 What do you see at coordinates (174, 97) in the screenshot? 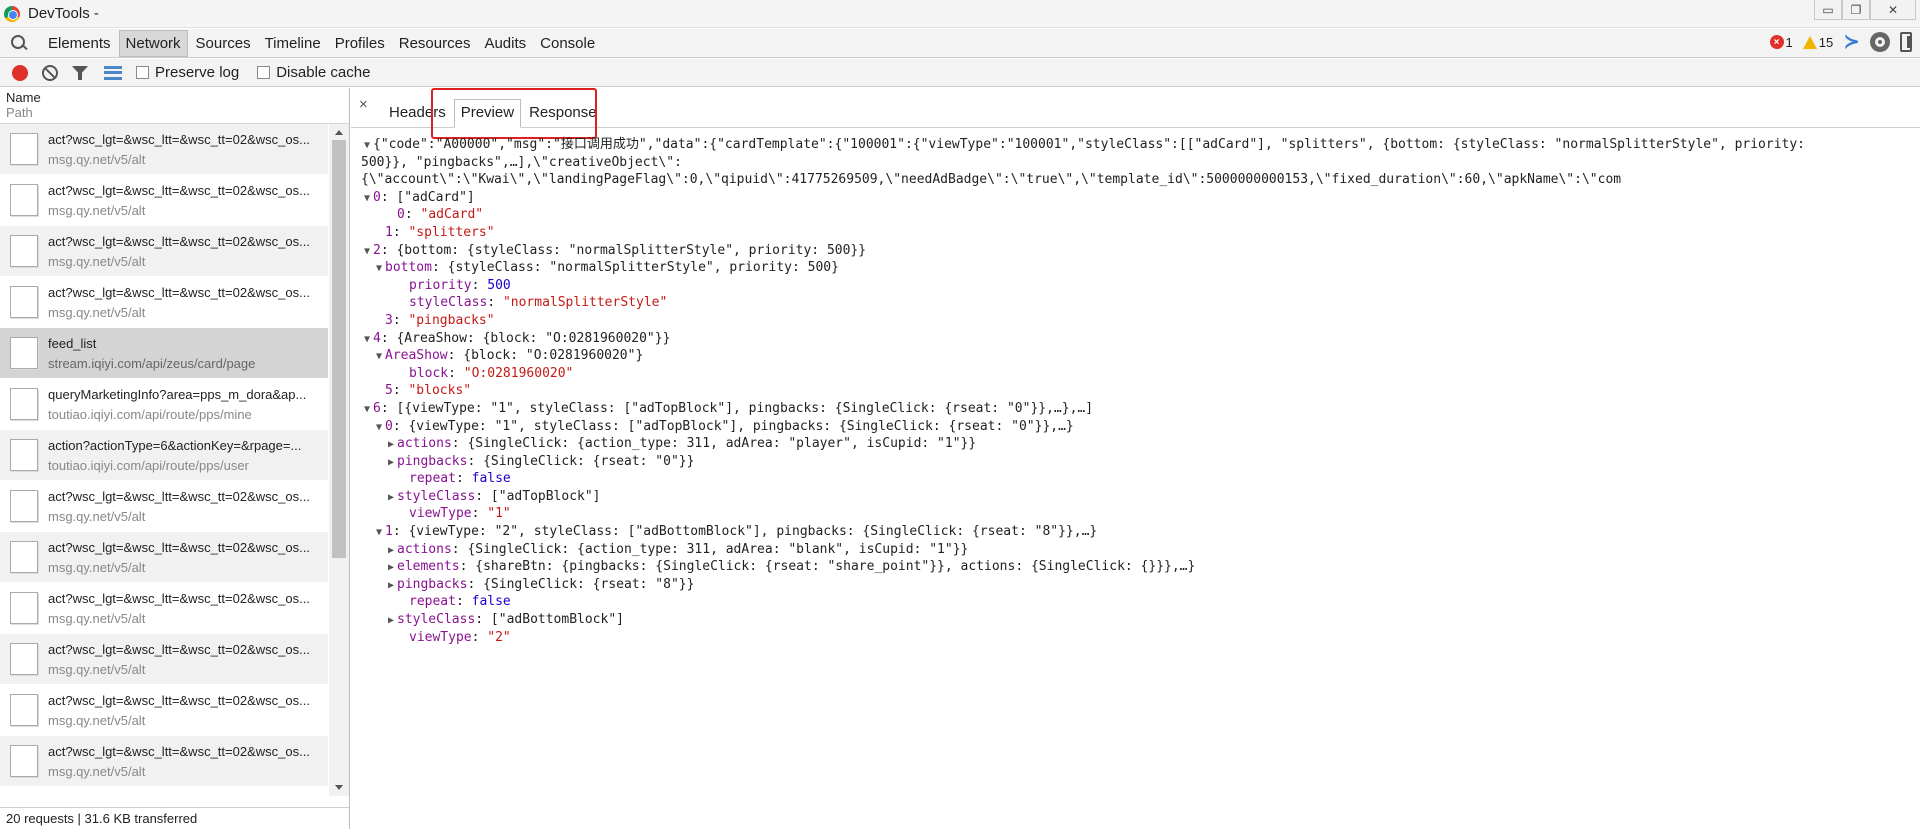
I see `column-name-header: Name` at bounding box center [174, 97].